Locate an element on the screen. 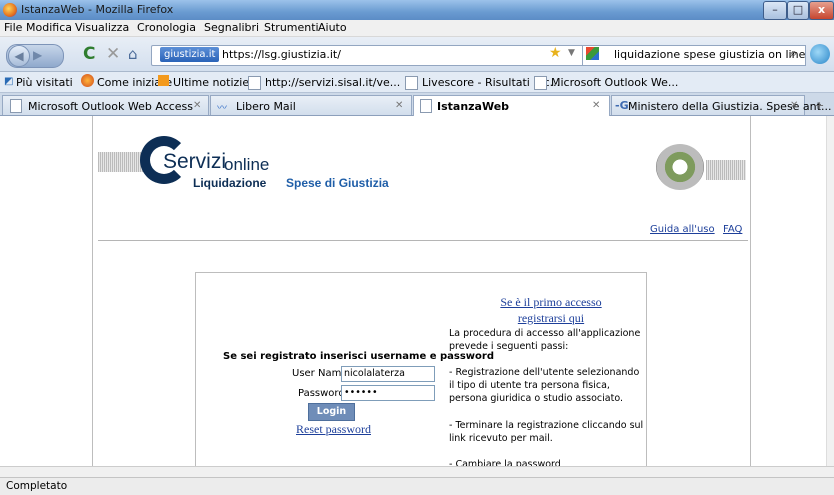 This screenshot has width=834, height=495. url-dropdown-icon: ▼ is located at coordinates (571, 53).